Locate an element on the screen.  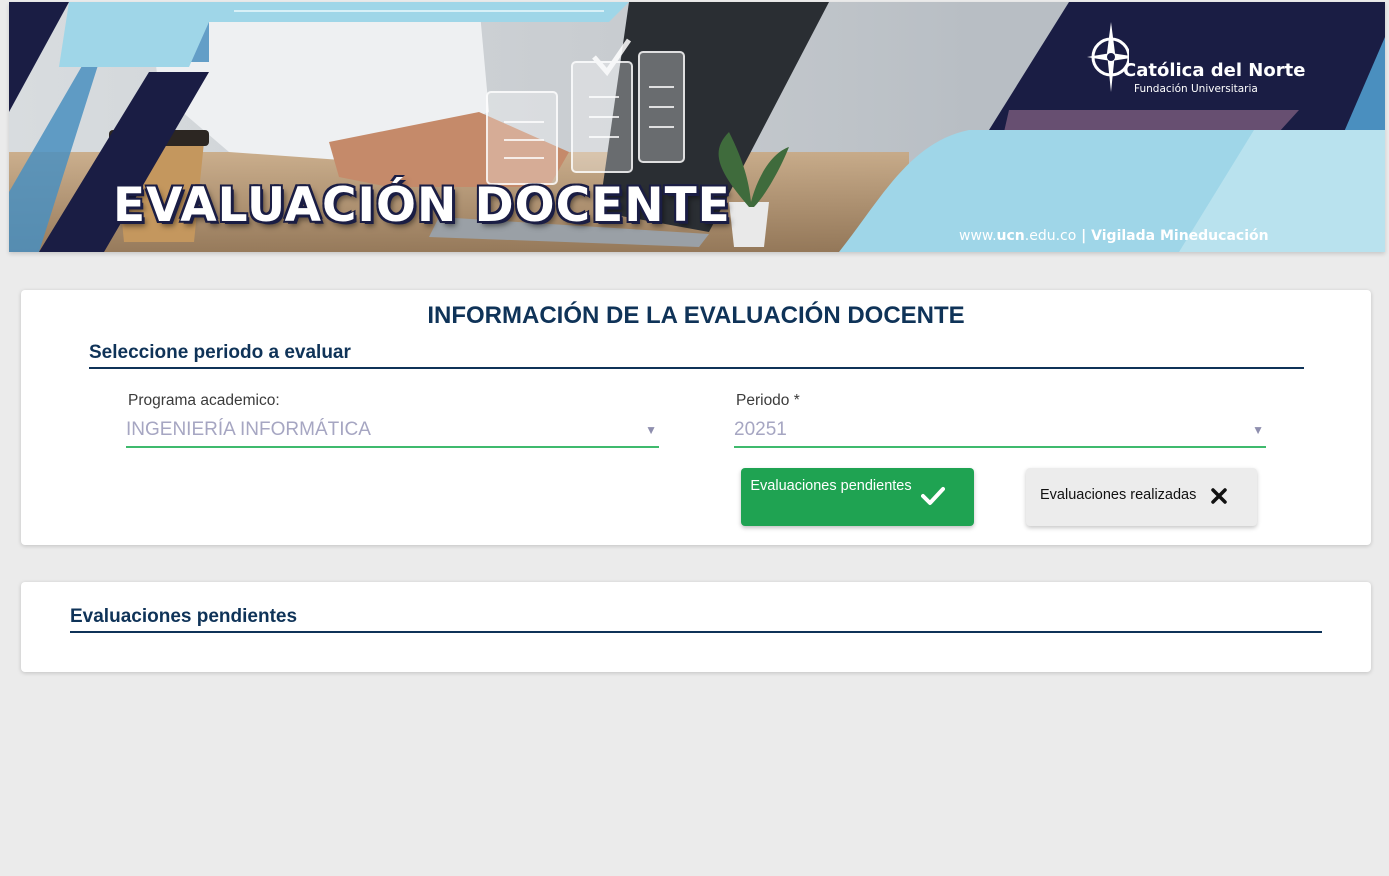
logo-name: Católica del Norte is located at coordinates (1214, 70).